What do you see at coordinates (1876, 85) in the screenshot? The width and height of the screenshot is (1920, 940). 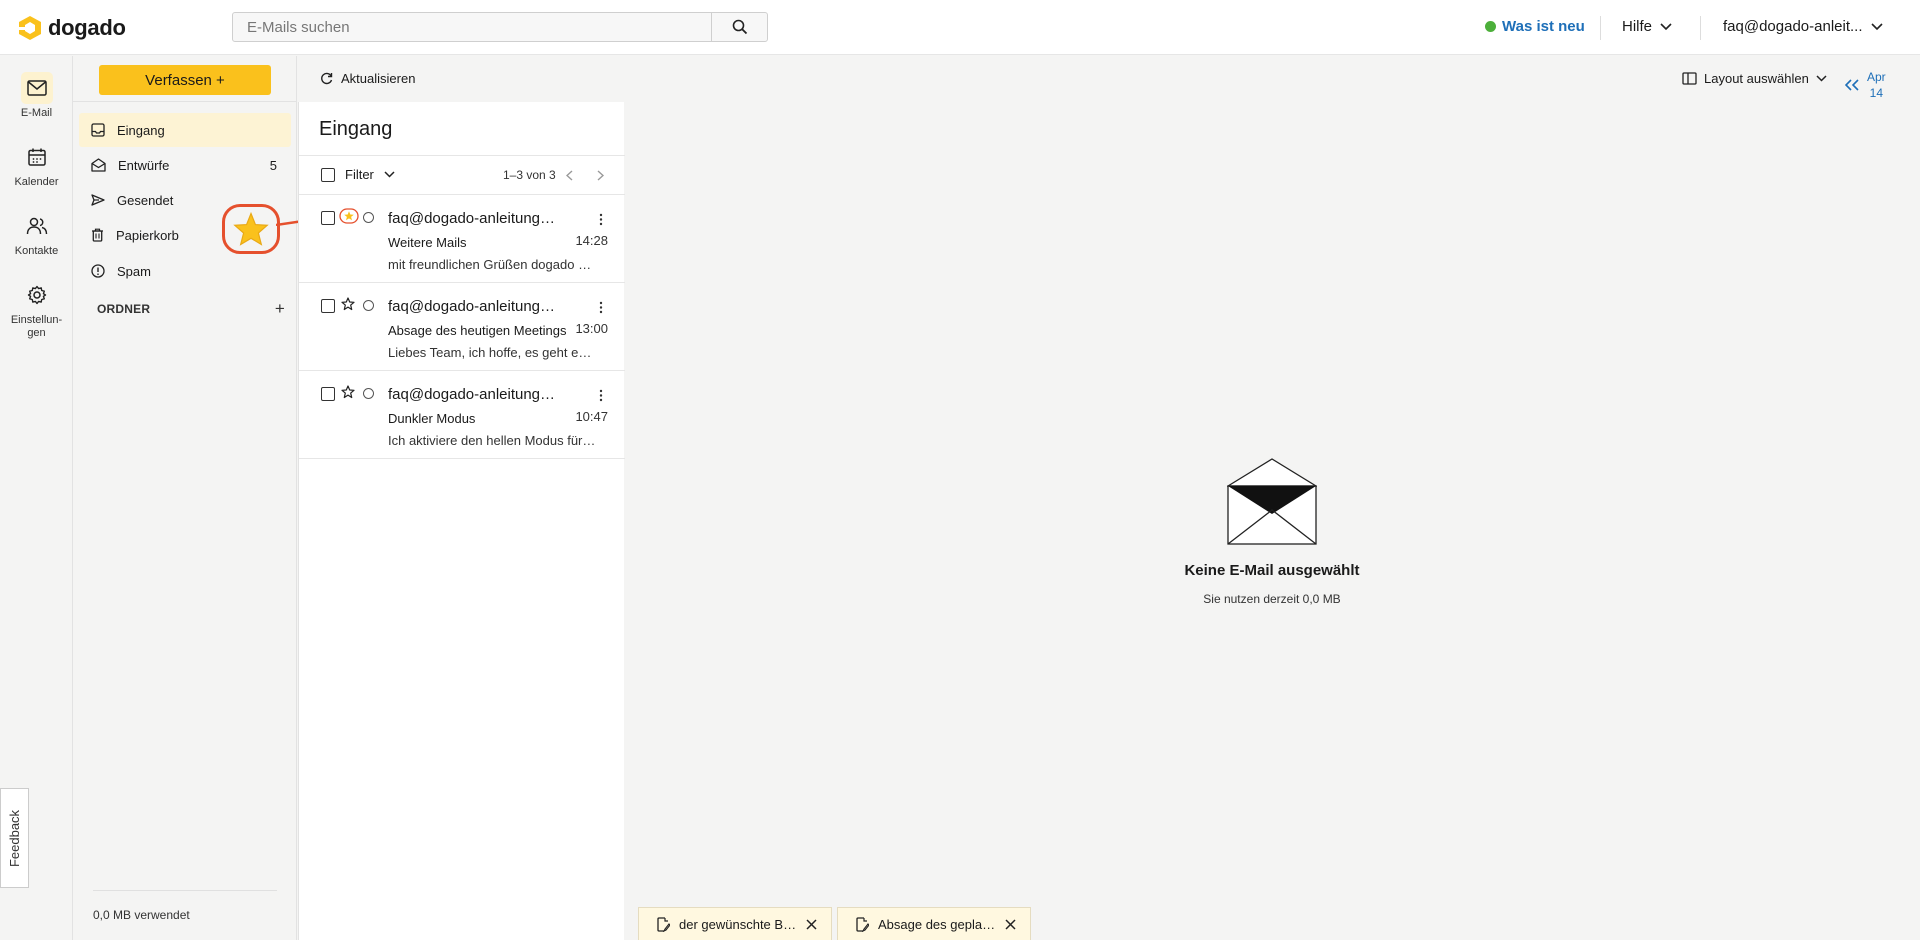 I see `mini-date: Apr 14` at bounding box center [1876, 85].